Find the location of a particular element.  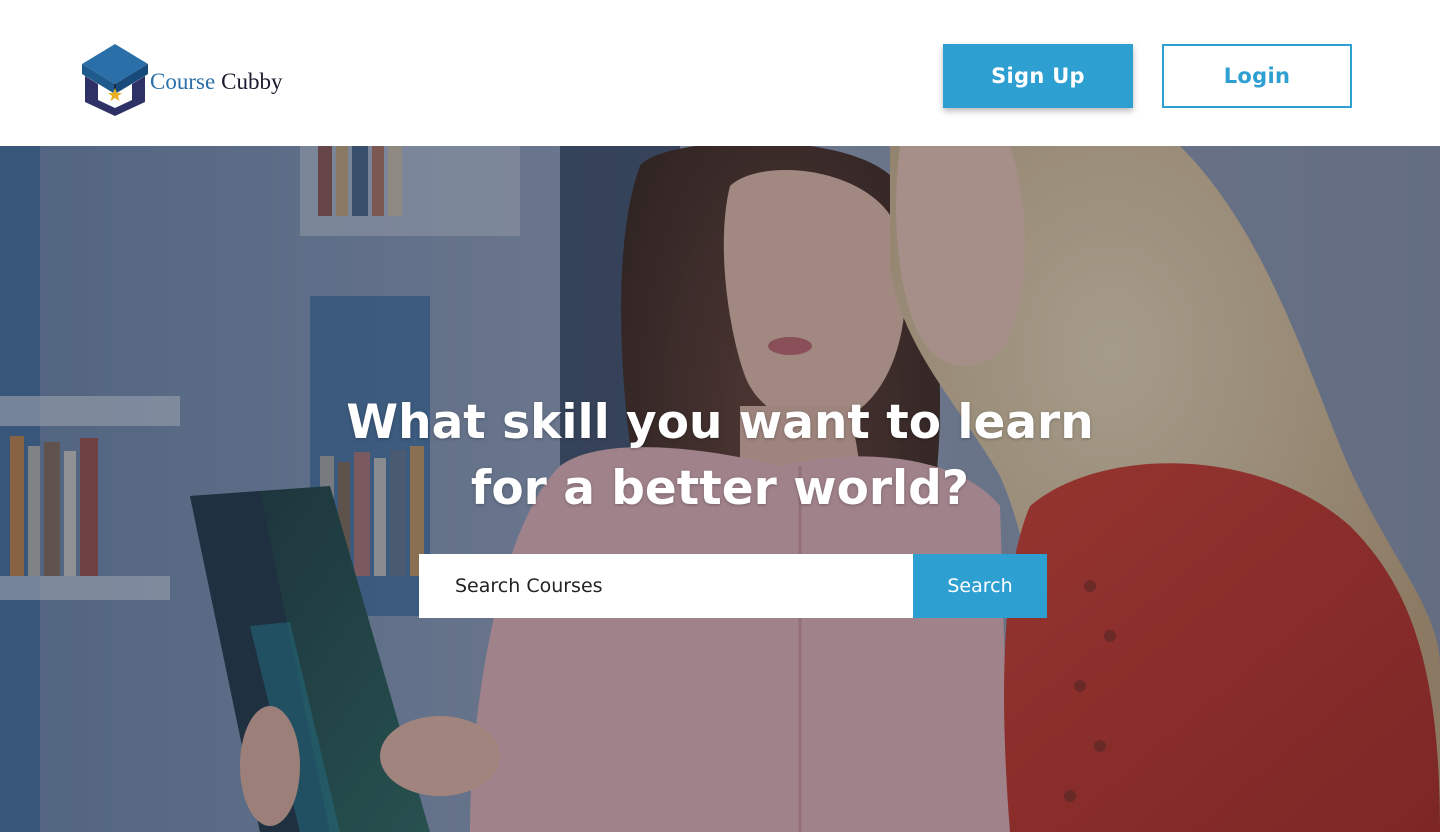

logo: Course Cubby is located at coordinates (195, 79).